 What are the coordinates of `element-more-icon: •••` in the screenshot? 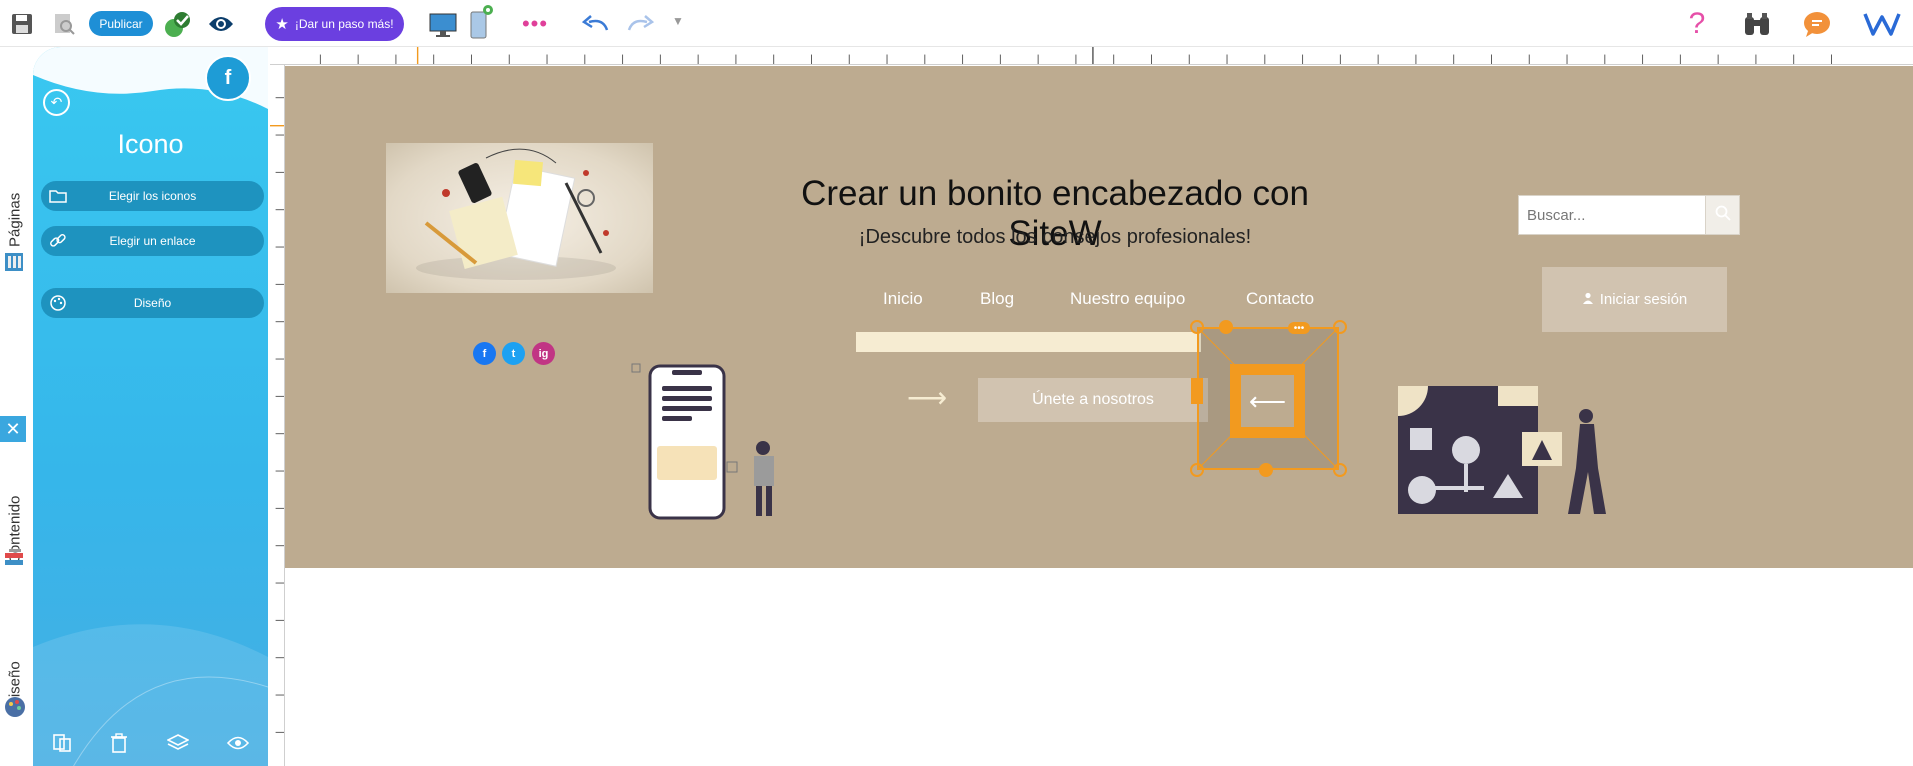 It's located at (1299, 328).